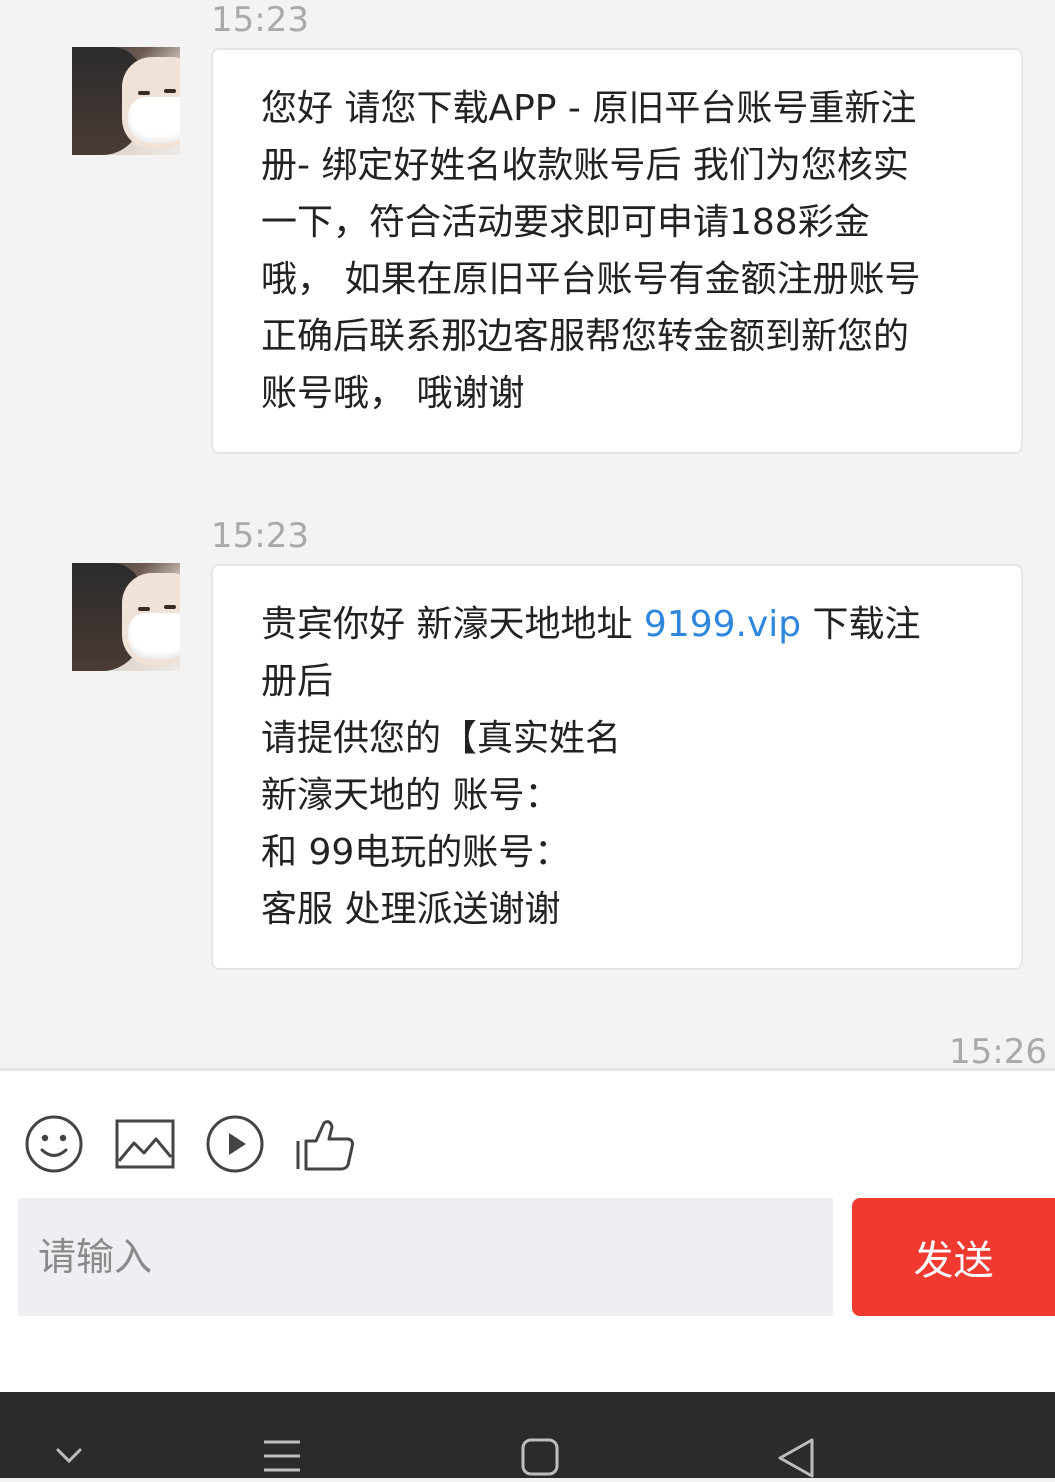 Image resolution: width=1055 pixels, height=1482 pixels. Describe the element at coordinates (796, 1455) in the screenshot. I see `back-icon` at that location.